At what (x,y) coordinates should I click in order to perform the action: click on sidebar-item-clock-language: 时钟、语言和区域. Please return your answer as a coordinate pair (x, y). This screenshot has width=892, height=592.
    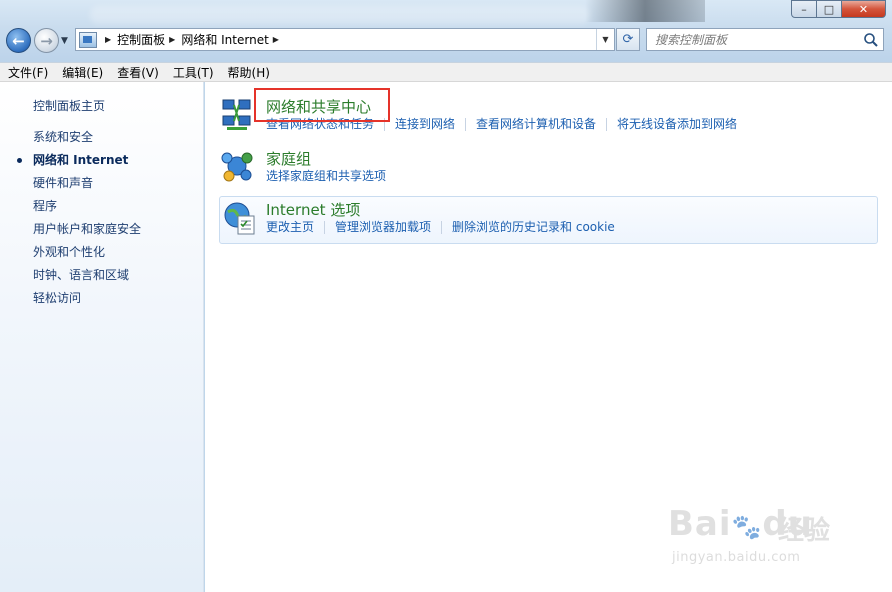
    Looking at the image, I should click on (87, 279).